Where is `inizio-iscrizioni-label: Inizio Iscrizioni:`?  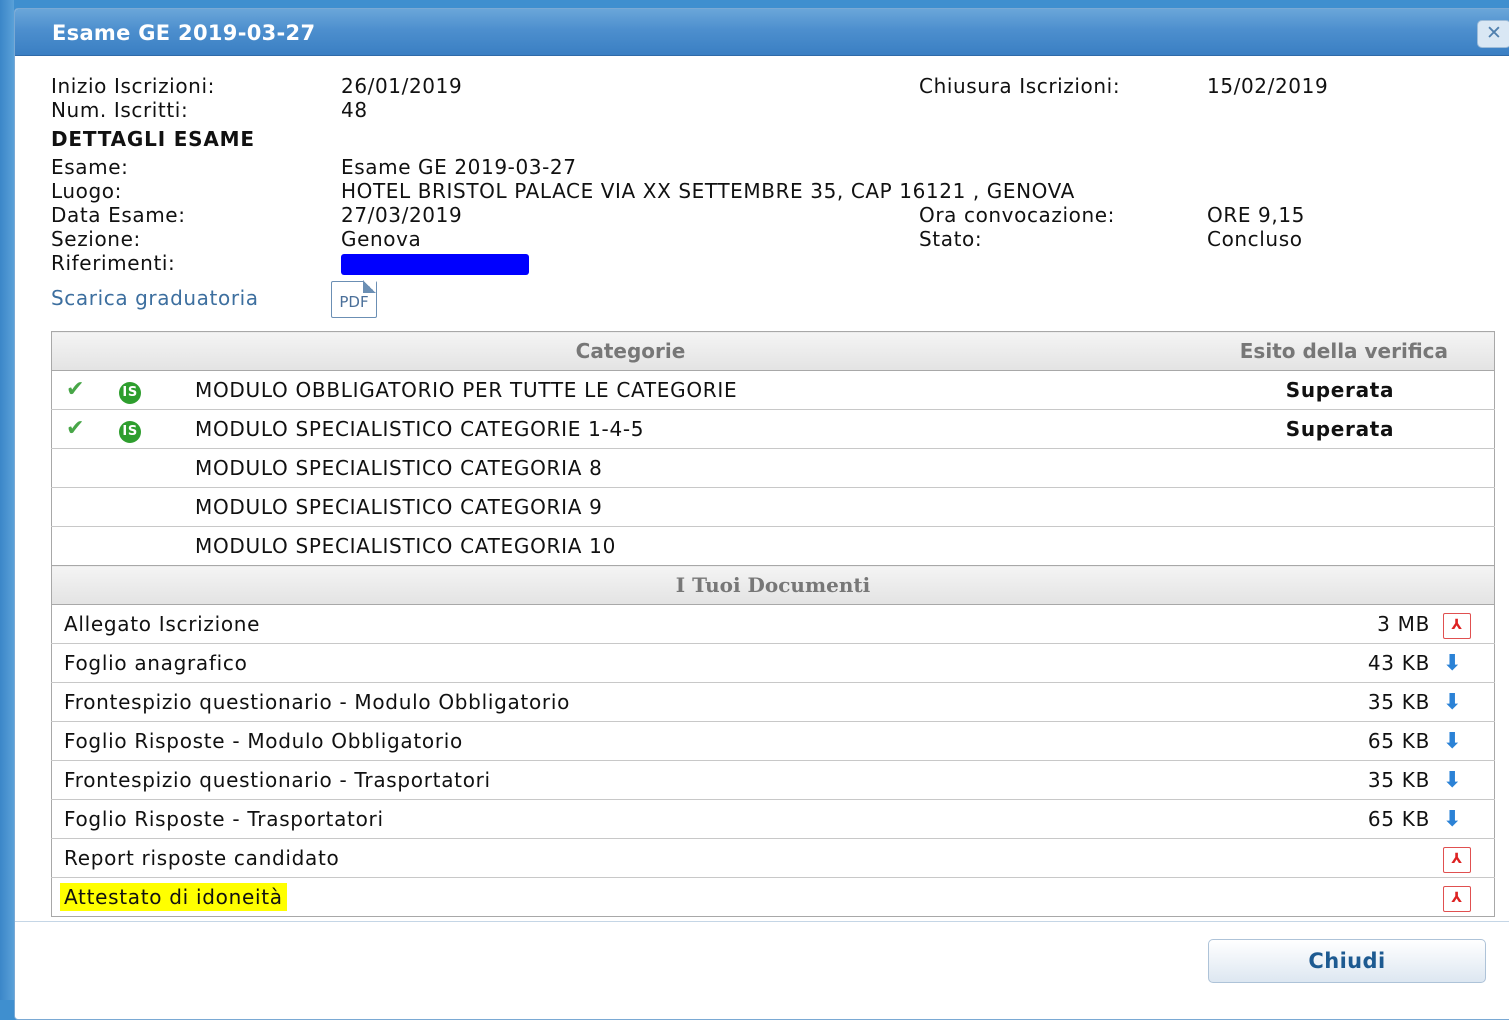
inizio-iscrizioni-label: Inizio Iscrizioni: is located at coordinates (133, 86).